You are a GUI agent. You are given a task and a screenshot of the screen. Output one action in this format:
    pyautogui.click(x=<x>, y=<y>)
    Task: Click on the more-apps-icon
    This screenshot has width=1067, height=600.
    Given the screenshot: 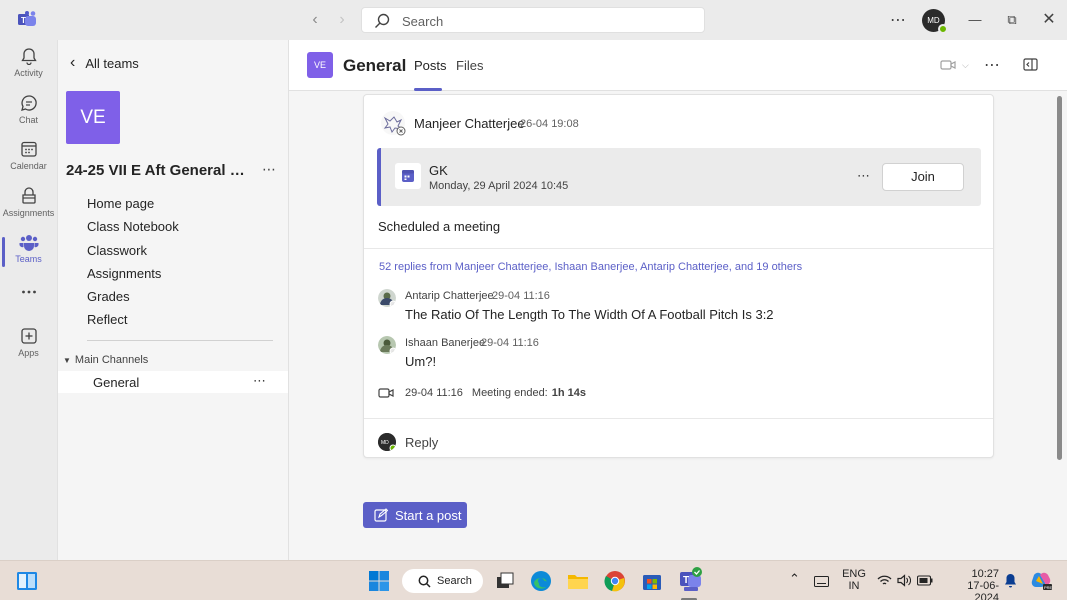 What is the action you would take?
    pyautogui.click(x=28, y=292)
    